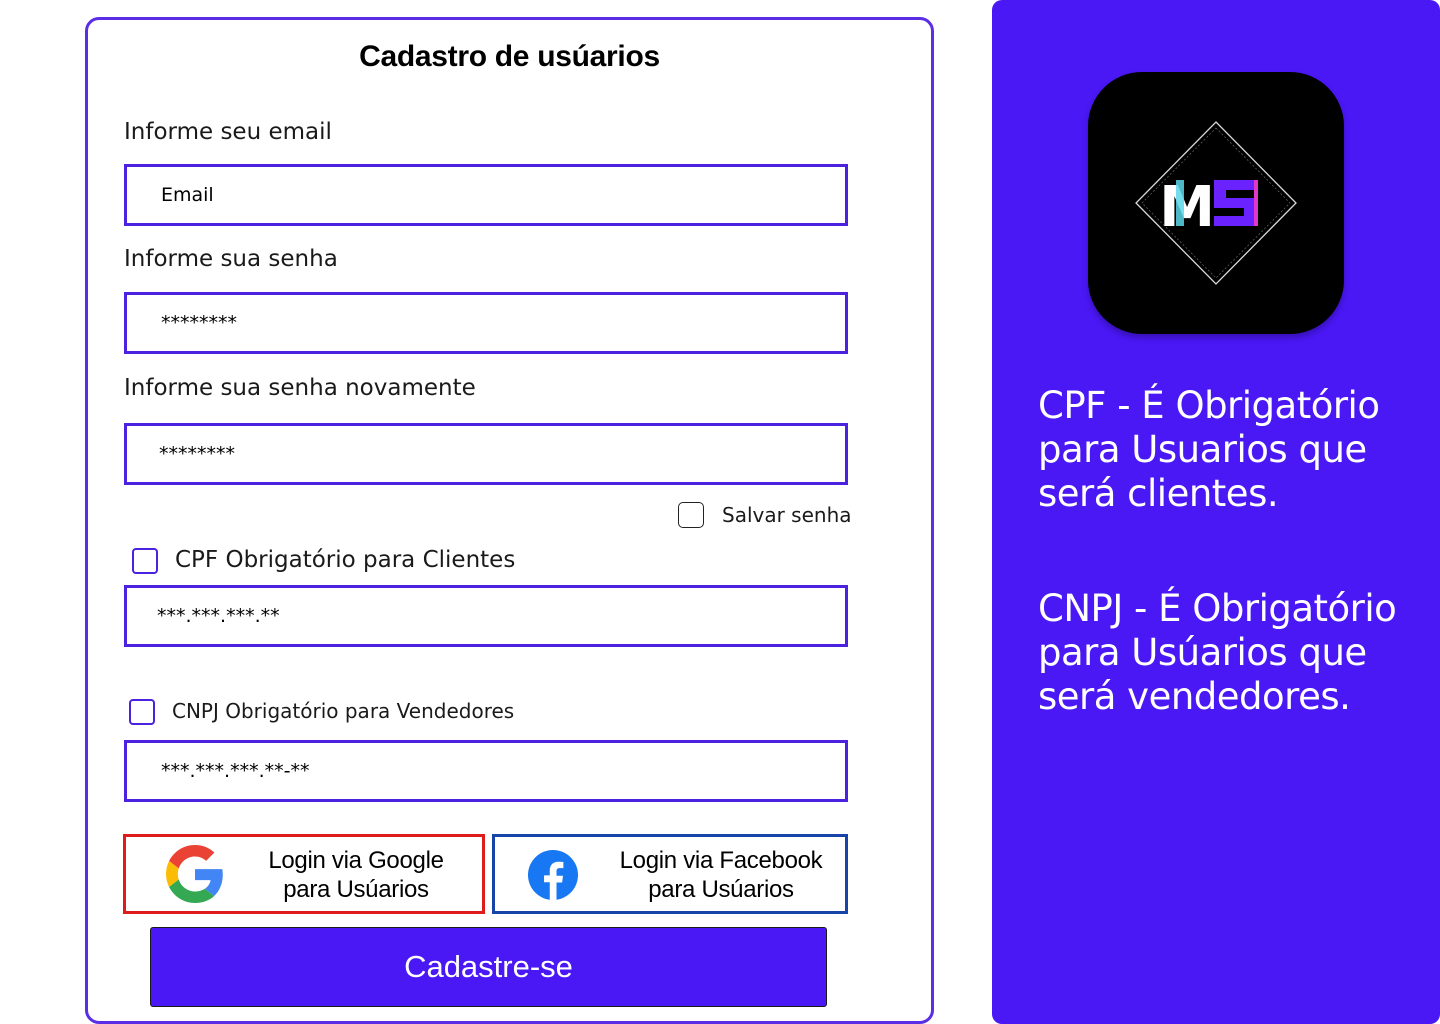  Describe the element at coordinates (356, 889) in the screenshot. I see `google-login-line2: para Usúarios` at that location.